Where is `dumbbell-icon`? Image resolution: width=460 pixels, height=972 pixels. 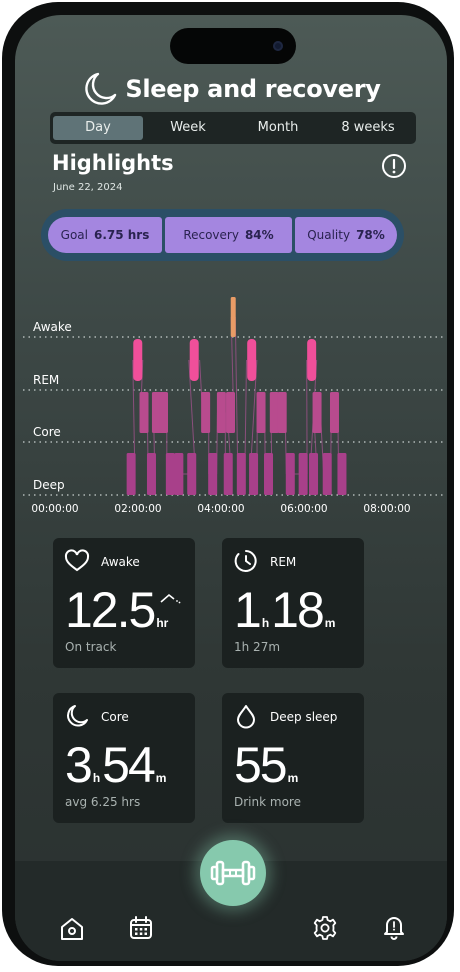 dumbbell-icon is located at coordinates (233, 873).